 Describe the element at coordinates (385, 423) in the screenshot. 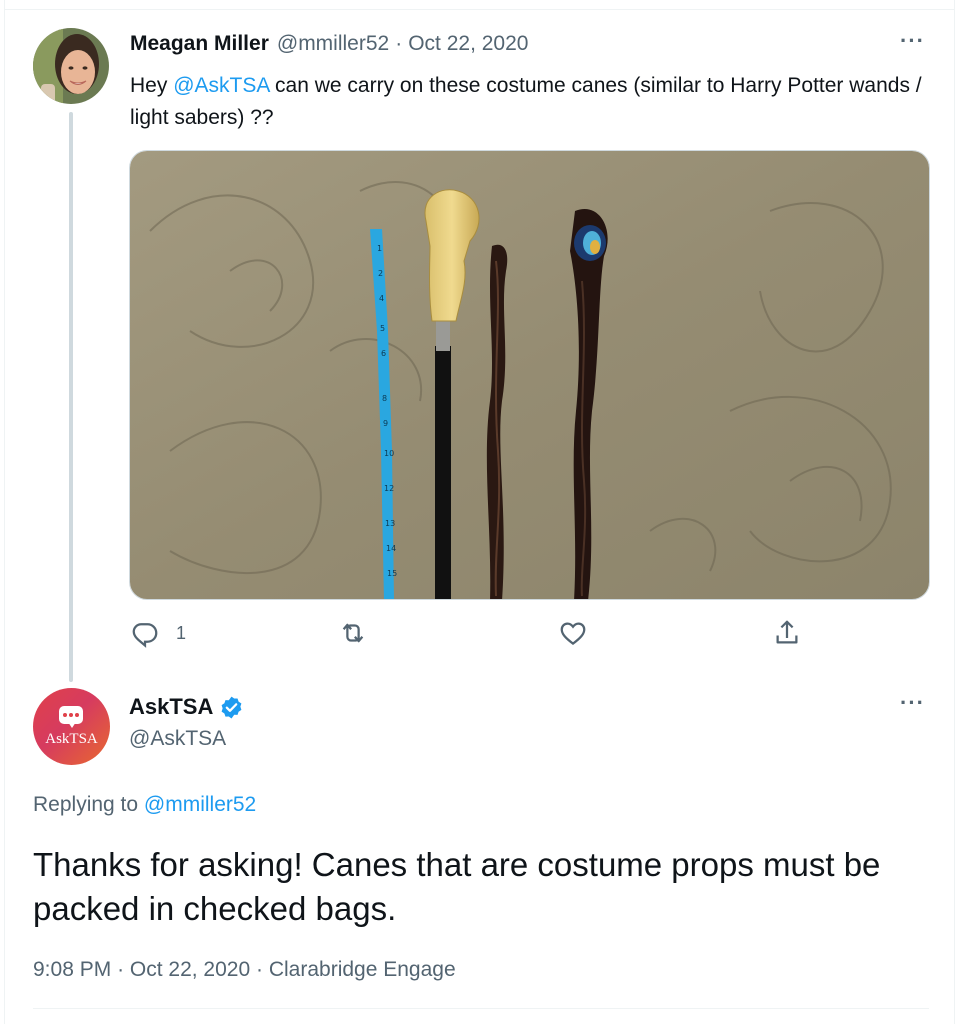

I see `svg-text: 9` at that location.